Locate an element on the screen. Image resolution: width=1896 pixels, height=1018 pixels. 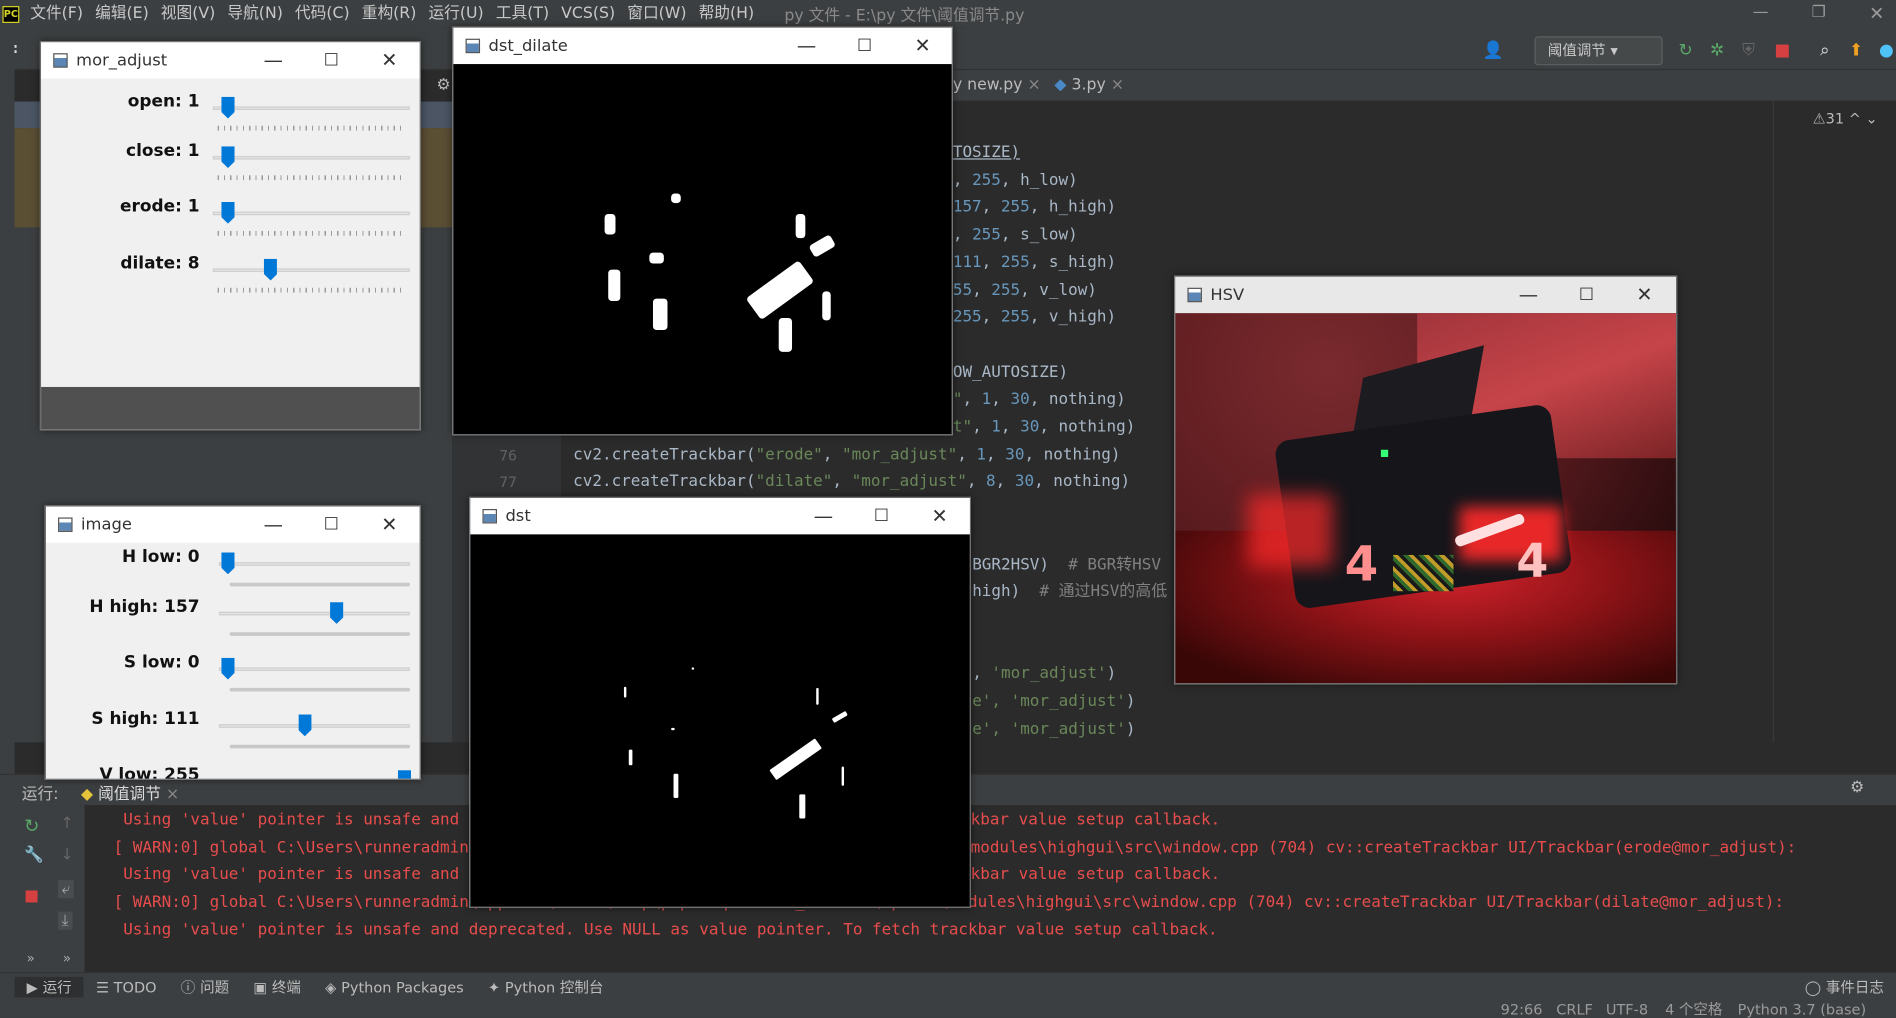
up-arrow-icon: ↑ is located at coordinates (66, 824).